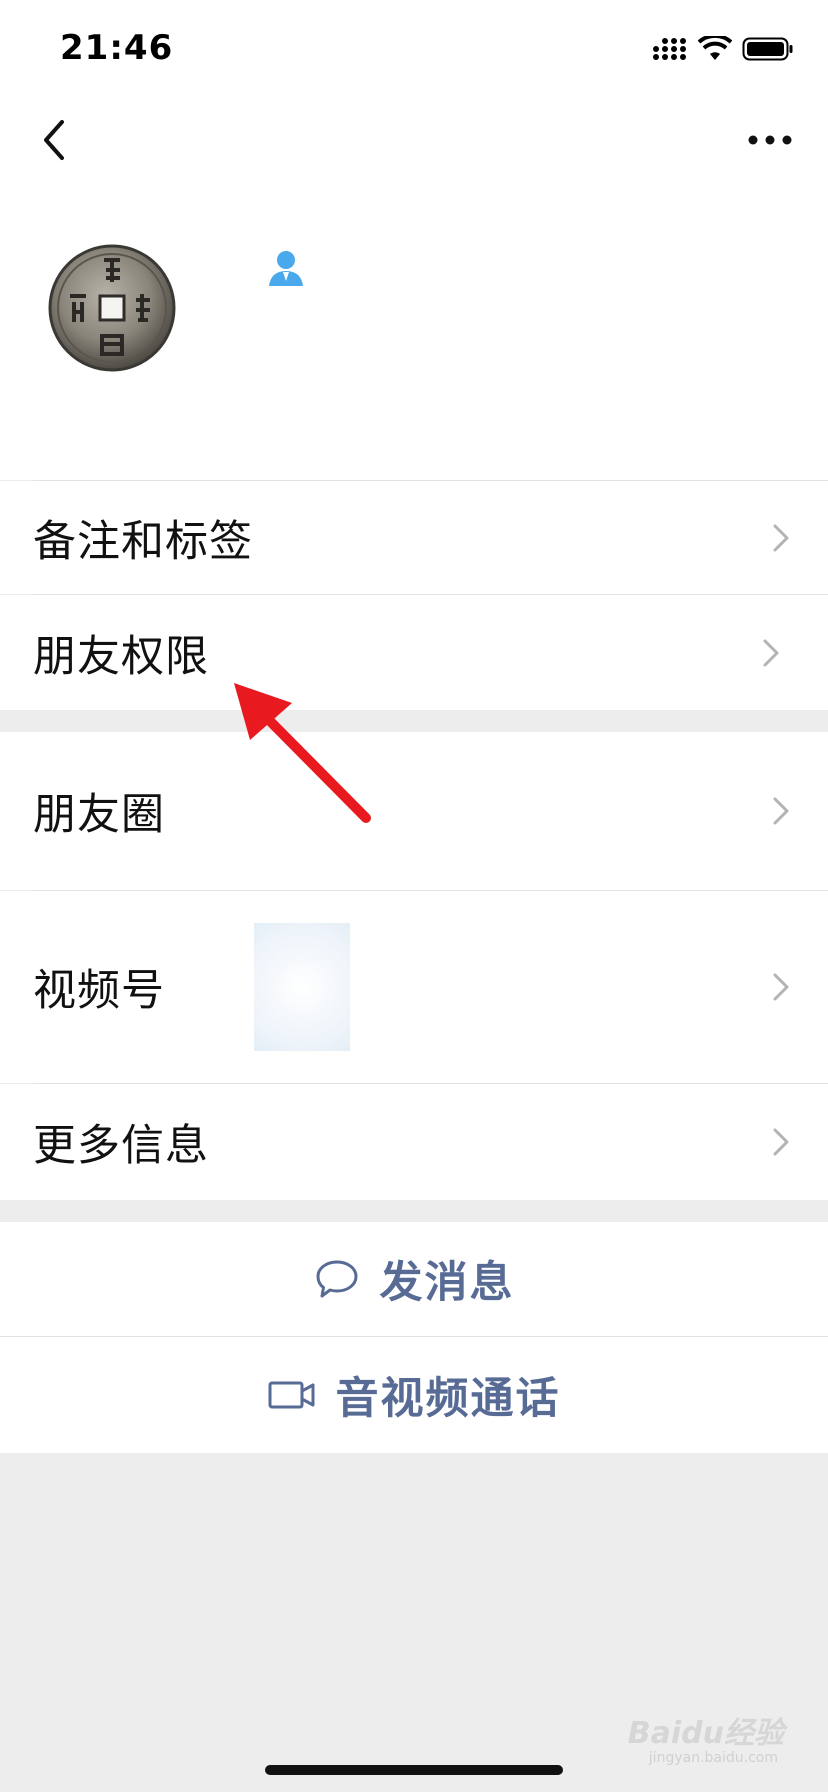 This screenshot has height=1792, width=828. I want to click on moments-label: 朋友圈, so click(99, 815).